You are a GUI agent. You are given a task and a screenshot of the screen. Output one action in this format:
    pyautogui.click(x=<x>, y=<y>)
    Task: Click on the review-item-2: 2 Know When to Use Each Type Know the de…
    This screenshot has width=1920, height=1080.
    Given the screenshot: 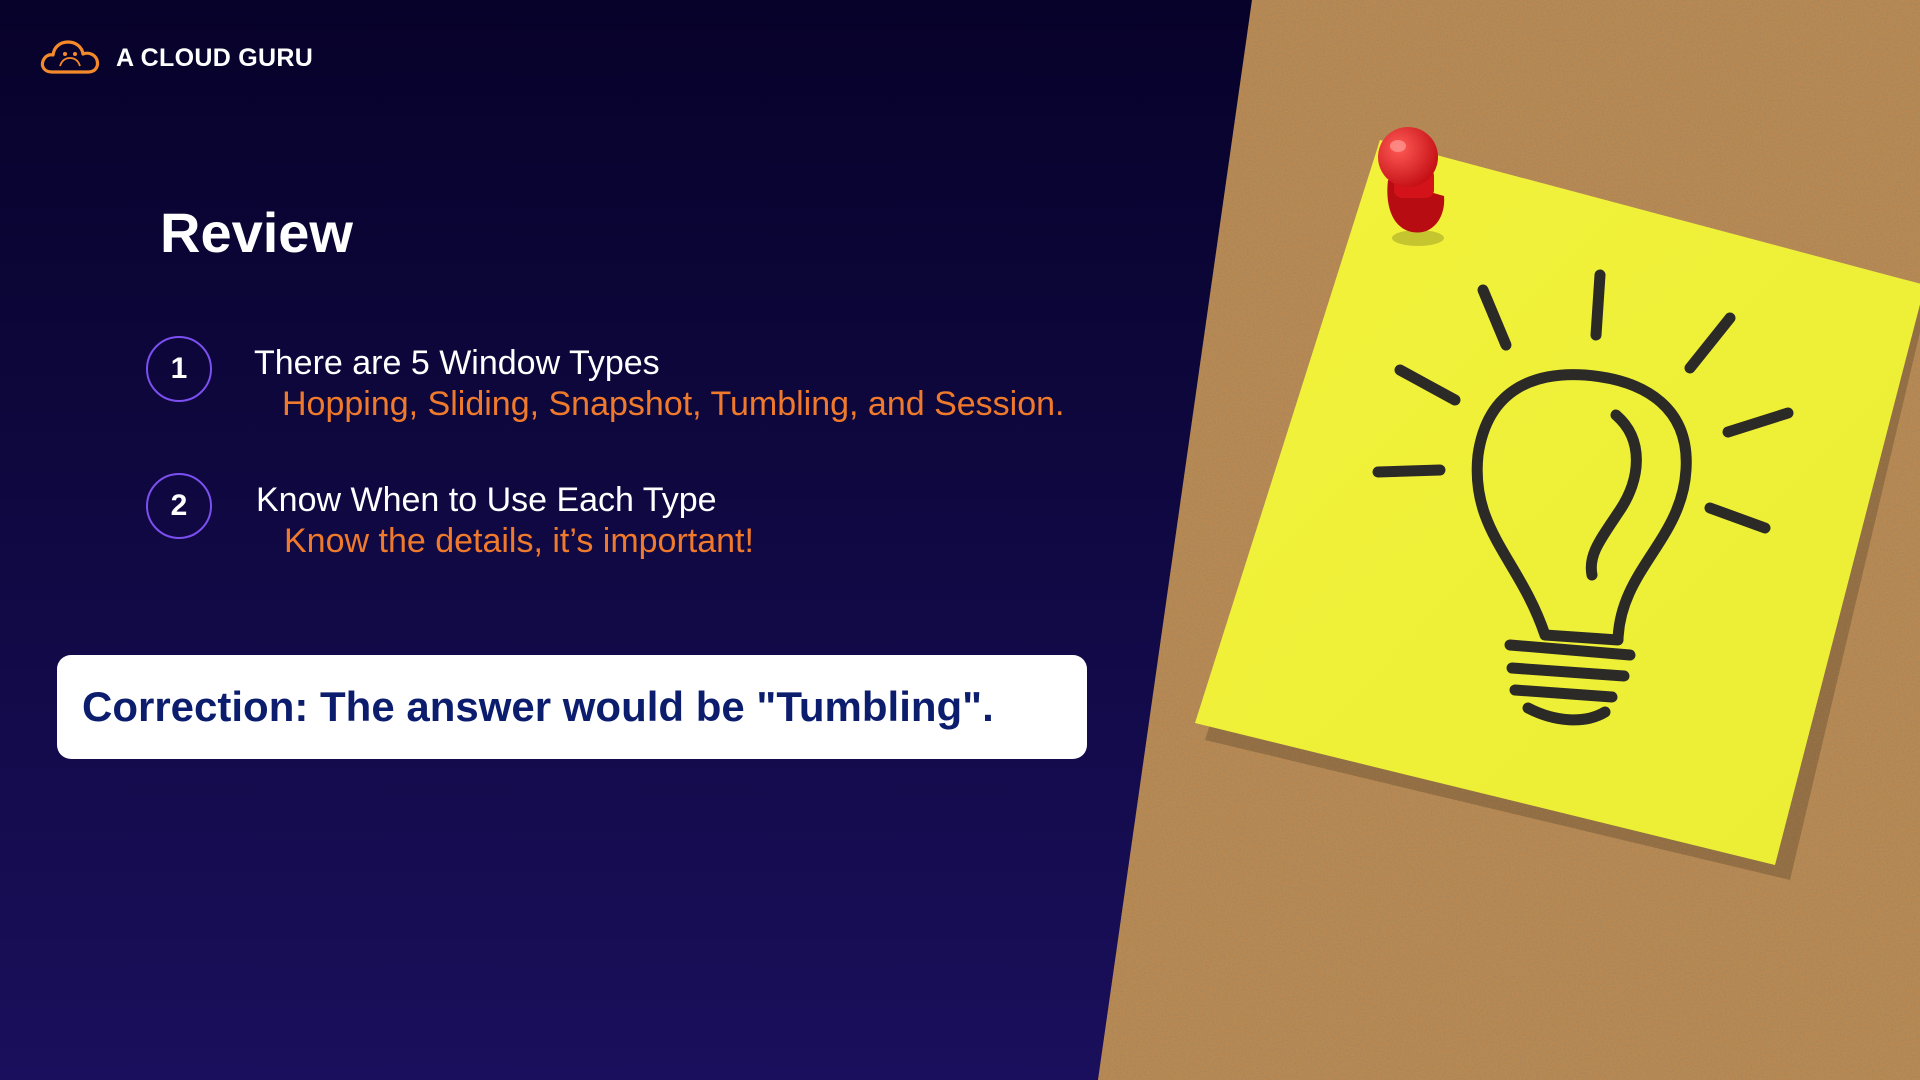 What is the action you would take?
    pyautogui.click(x=450, y=515)
    